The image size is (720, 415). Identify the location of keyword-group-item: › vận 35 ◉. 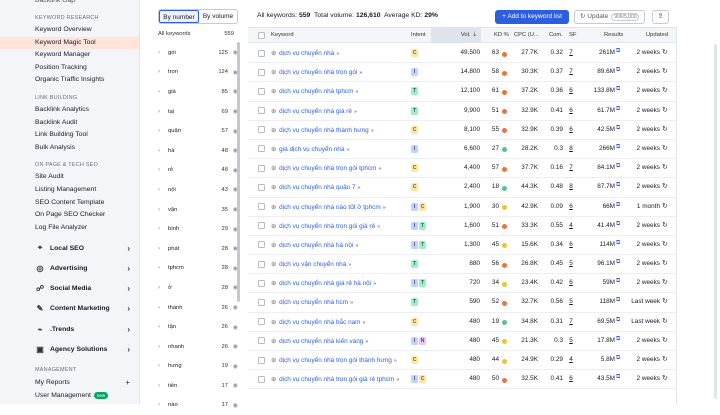
(198, 210).